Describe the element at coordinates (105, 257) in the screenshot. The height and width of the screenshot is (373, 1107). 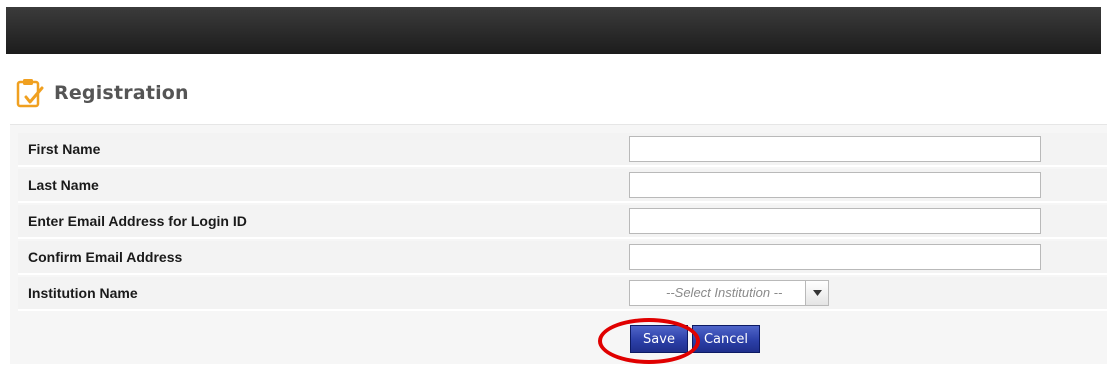
I see `confirm-email-label: Confirm Email Address` at that location.